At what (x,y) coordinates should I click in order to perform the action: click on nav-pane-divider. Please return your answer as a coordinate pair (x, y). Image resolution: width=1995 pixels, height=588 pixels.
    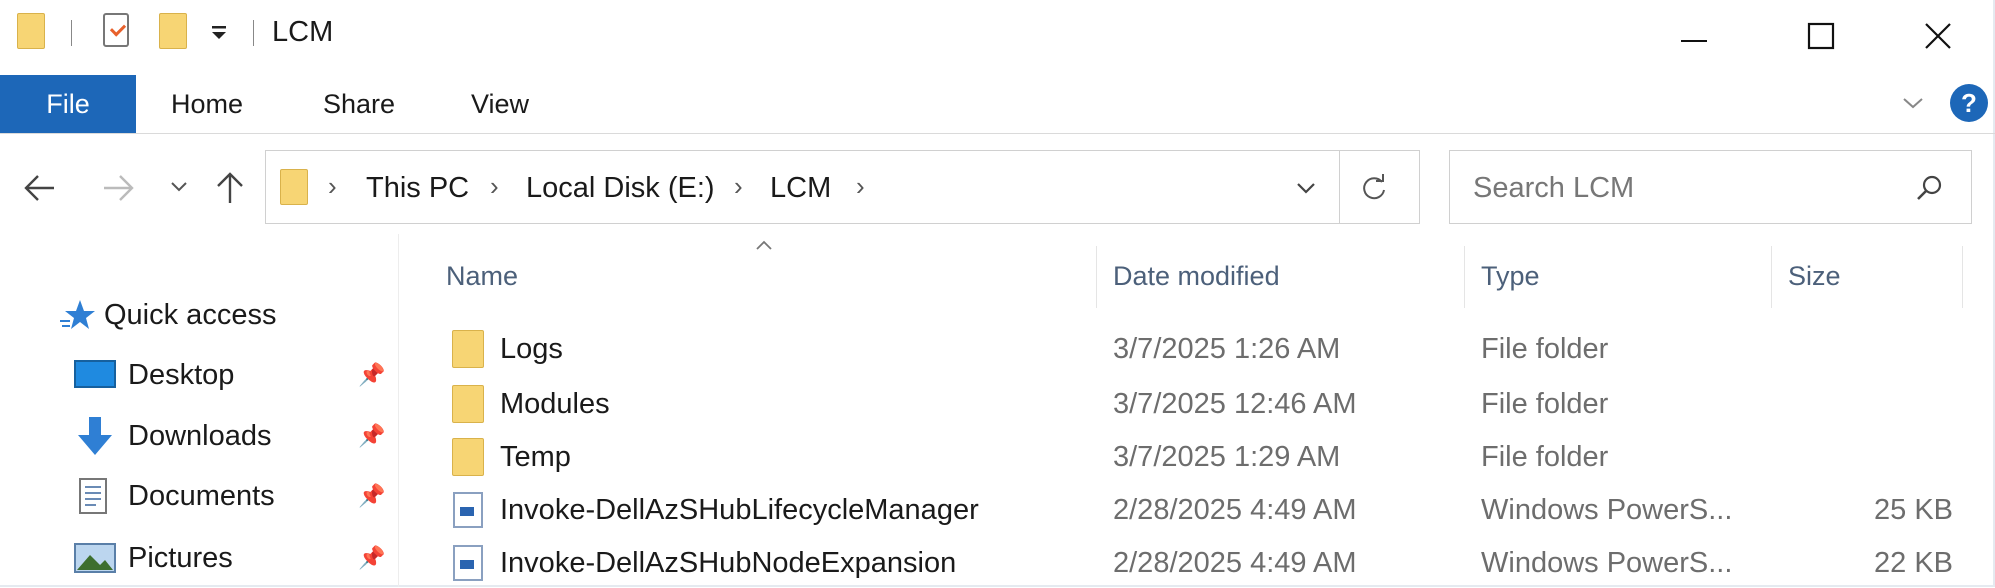
    Looking at the image, I should click on (398, 410).